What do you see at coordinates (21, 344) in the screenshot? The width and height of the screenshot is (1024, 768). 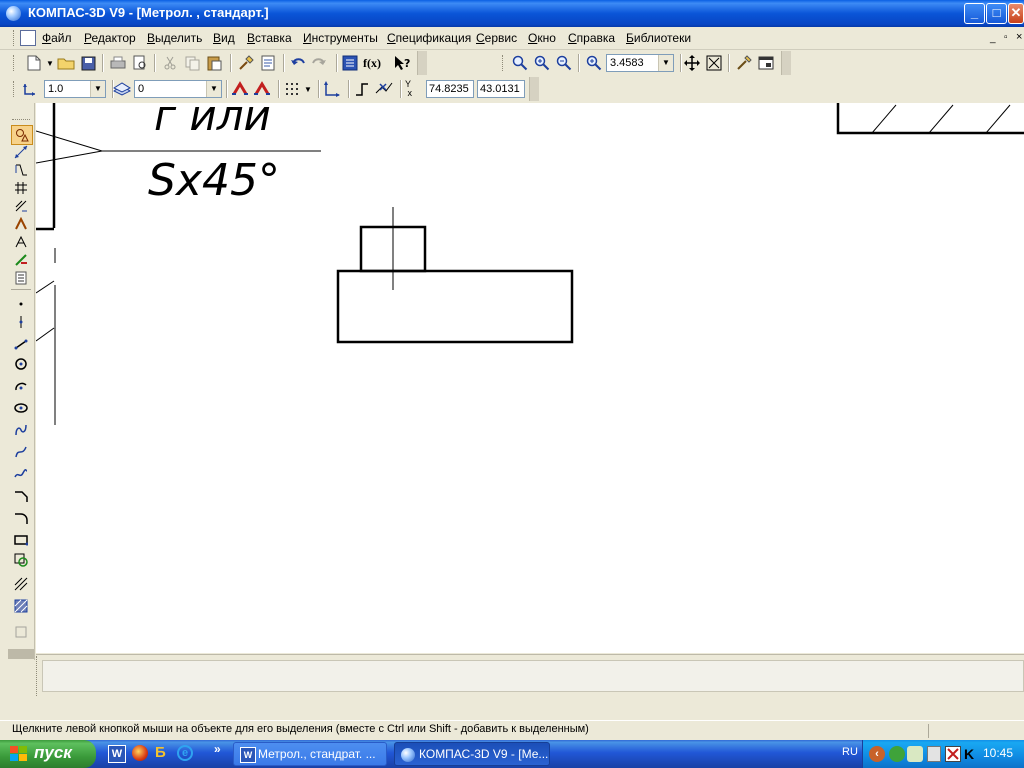 I see `segment-tool-icon` at bounding box center [21, 344].